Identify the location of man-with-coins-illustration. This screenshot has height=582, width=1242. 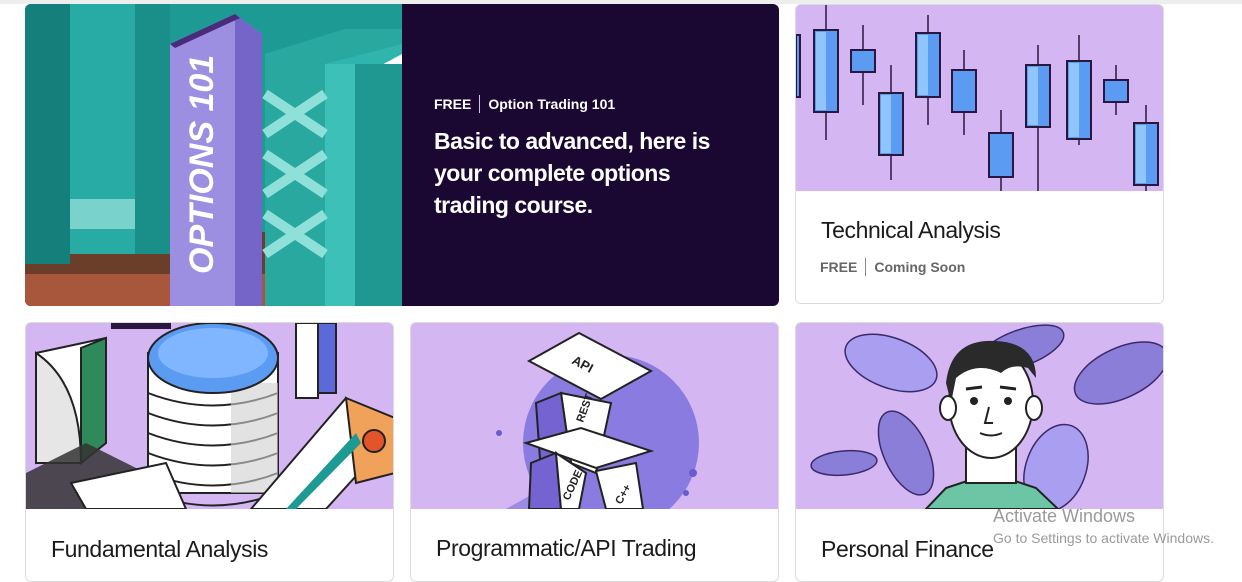
(979, 416).